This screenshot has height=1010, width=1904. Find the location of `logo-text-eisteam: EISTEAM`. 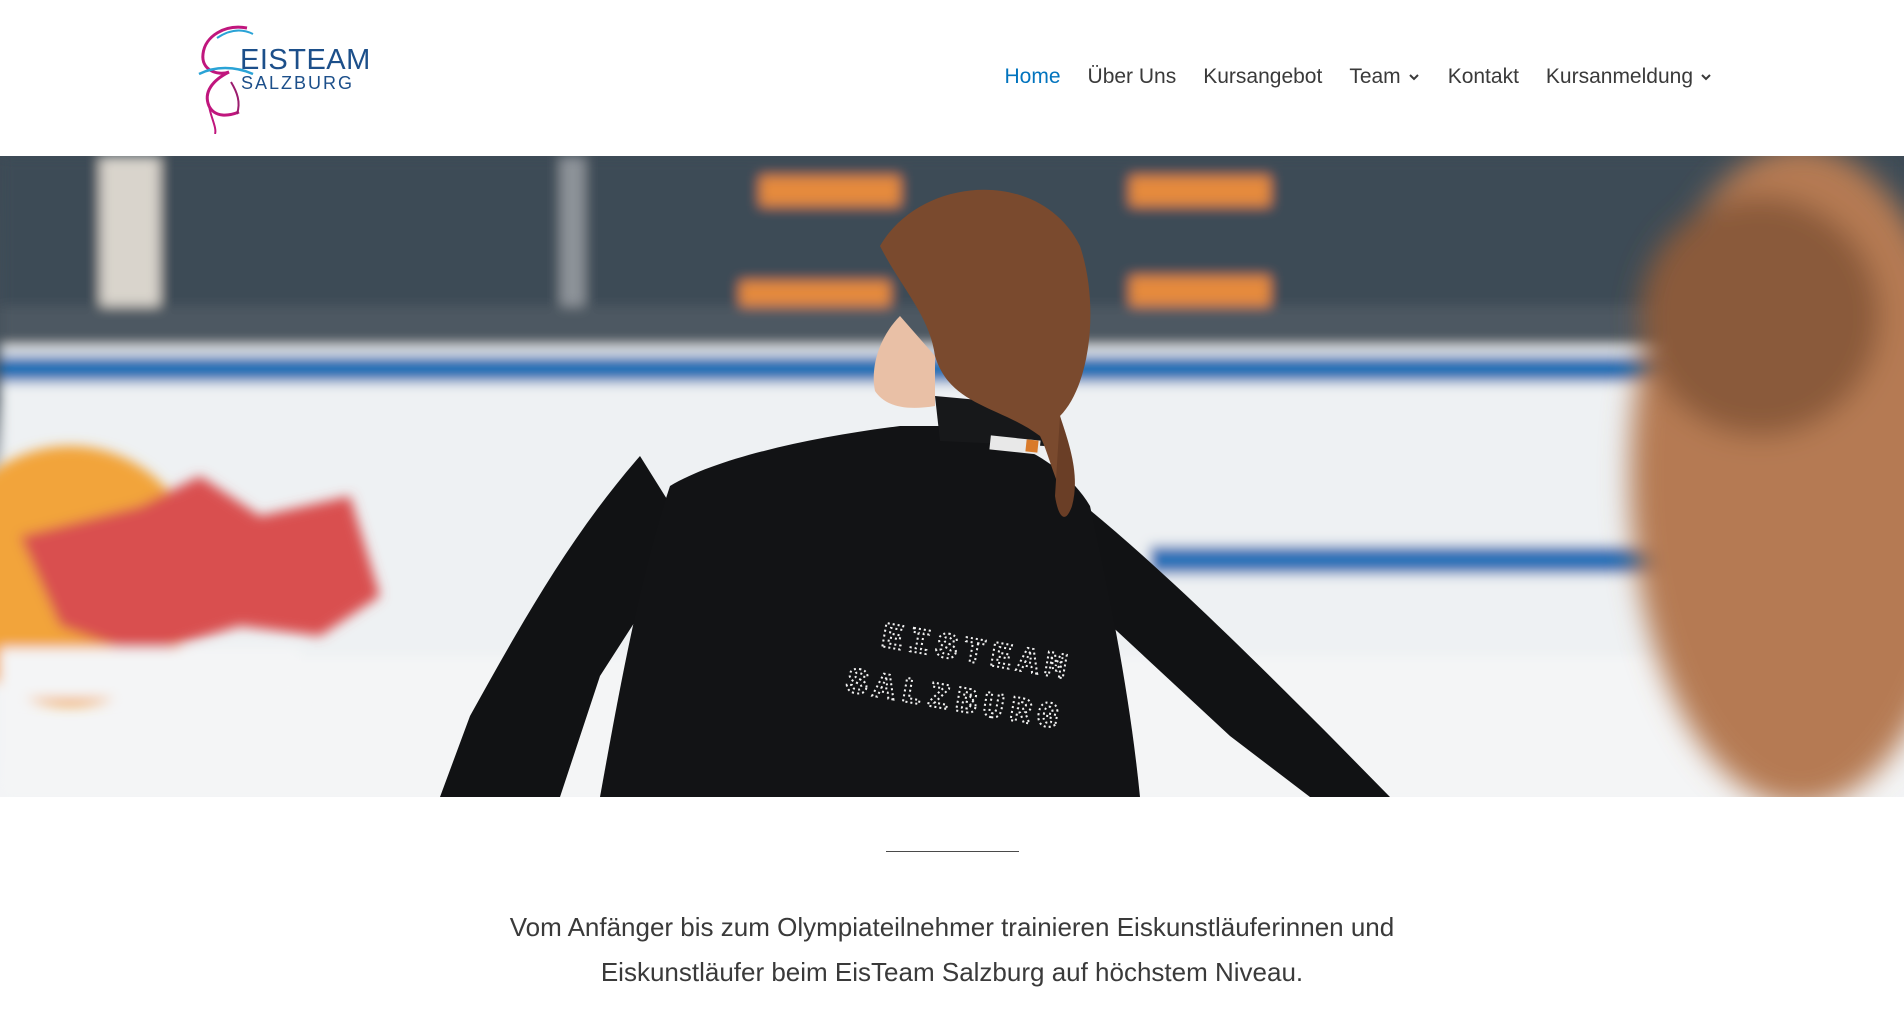

logo-text-eisteam: EISTEAM is located at coordinates (305, 60).